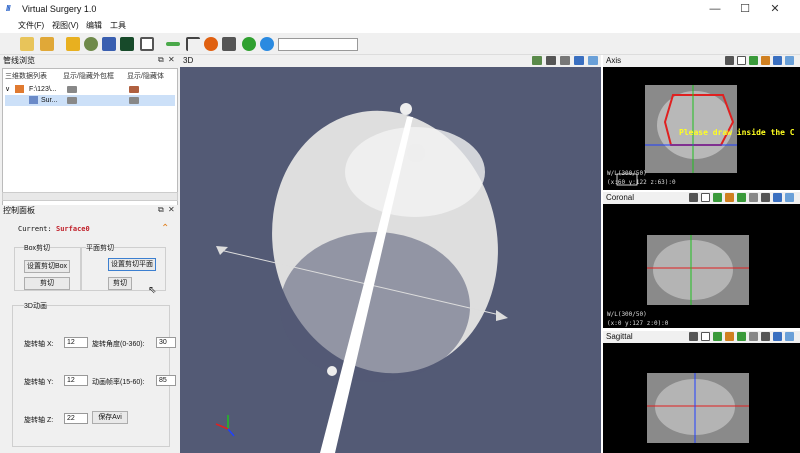  What do you see at coordinates (745, 9) in the screenshot?
I see `maximize-button: ☐` at bounding box center [745, 9].